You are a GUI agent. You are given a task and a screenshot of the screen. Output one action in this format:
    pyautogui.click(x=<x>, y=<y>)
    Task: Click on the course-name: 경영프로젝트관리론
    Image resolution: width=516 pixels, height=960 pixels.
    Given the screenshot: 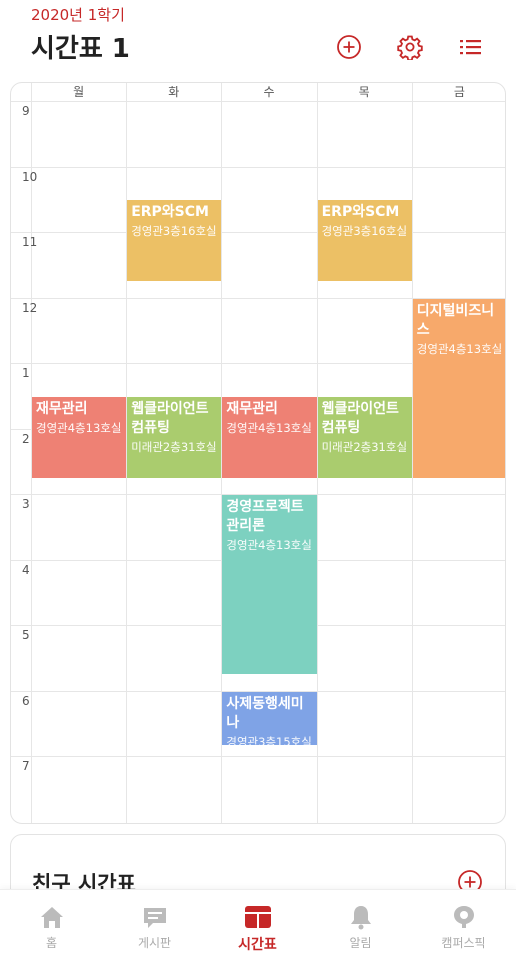 What is the action you would take?
    pyautogui.click(x=265, y=516)
    